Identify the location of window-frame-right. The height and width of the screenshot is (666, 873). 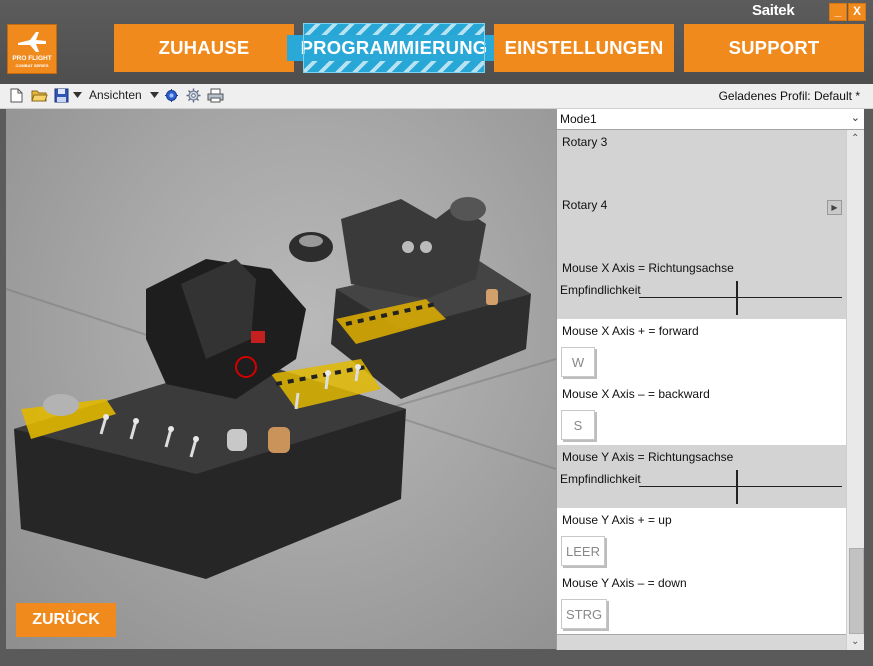
(868, 379).